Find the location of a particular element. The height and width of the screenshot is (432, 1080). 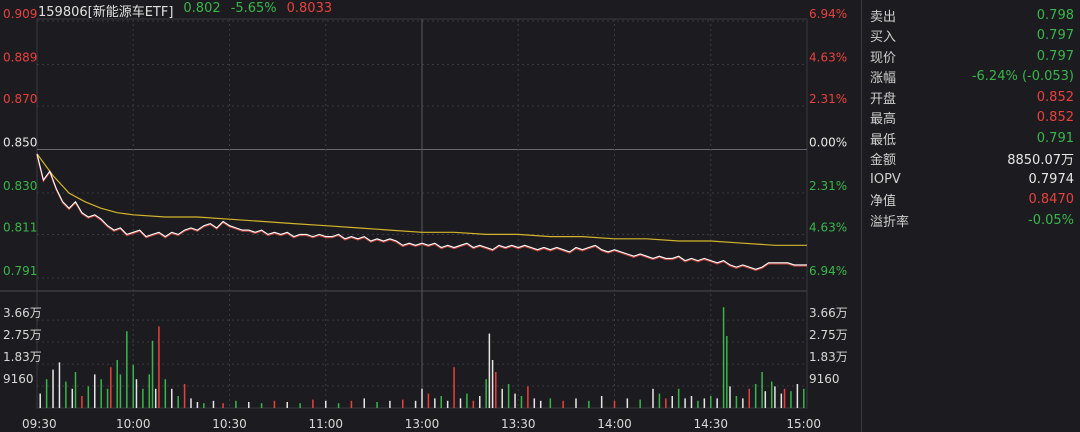

price-tick-label: 0.909 is located at coordinates (20, 14).